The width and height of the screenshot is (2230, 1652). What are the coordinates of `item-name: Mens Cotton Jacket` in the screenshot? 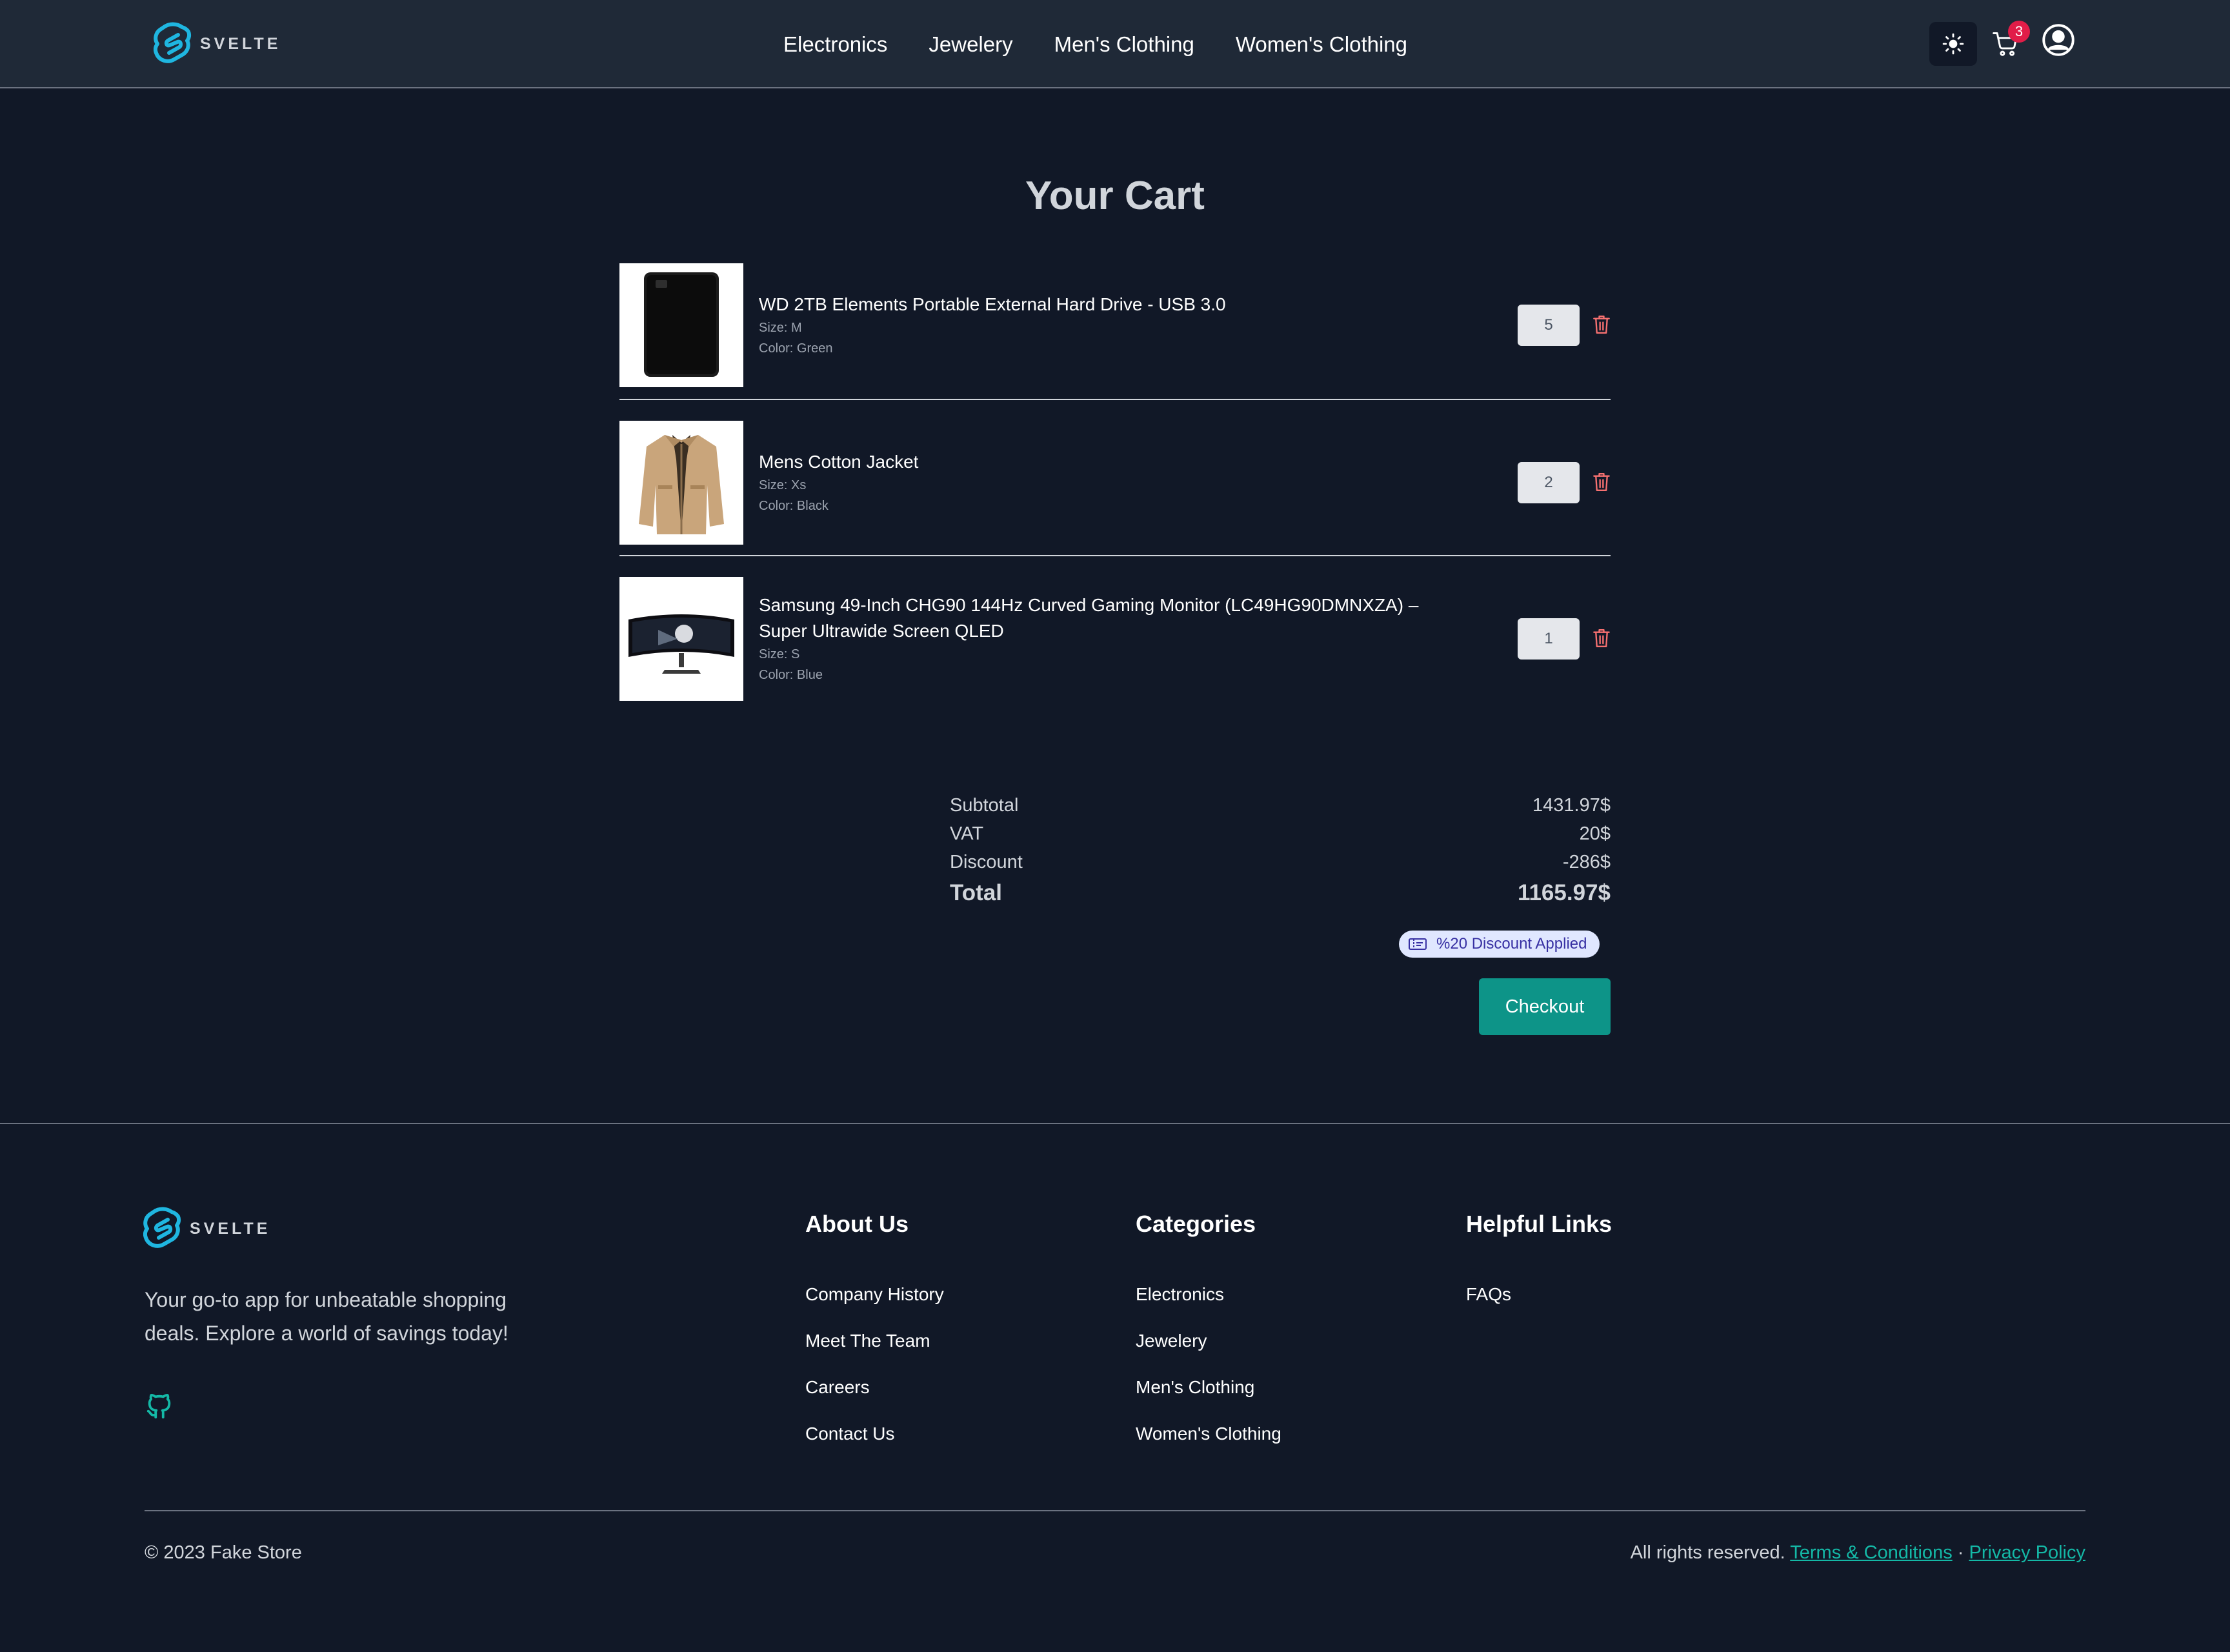 It's located at (1114, 462).